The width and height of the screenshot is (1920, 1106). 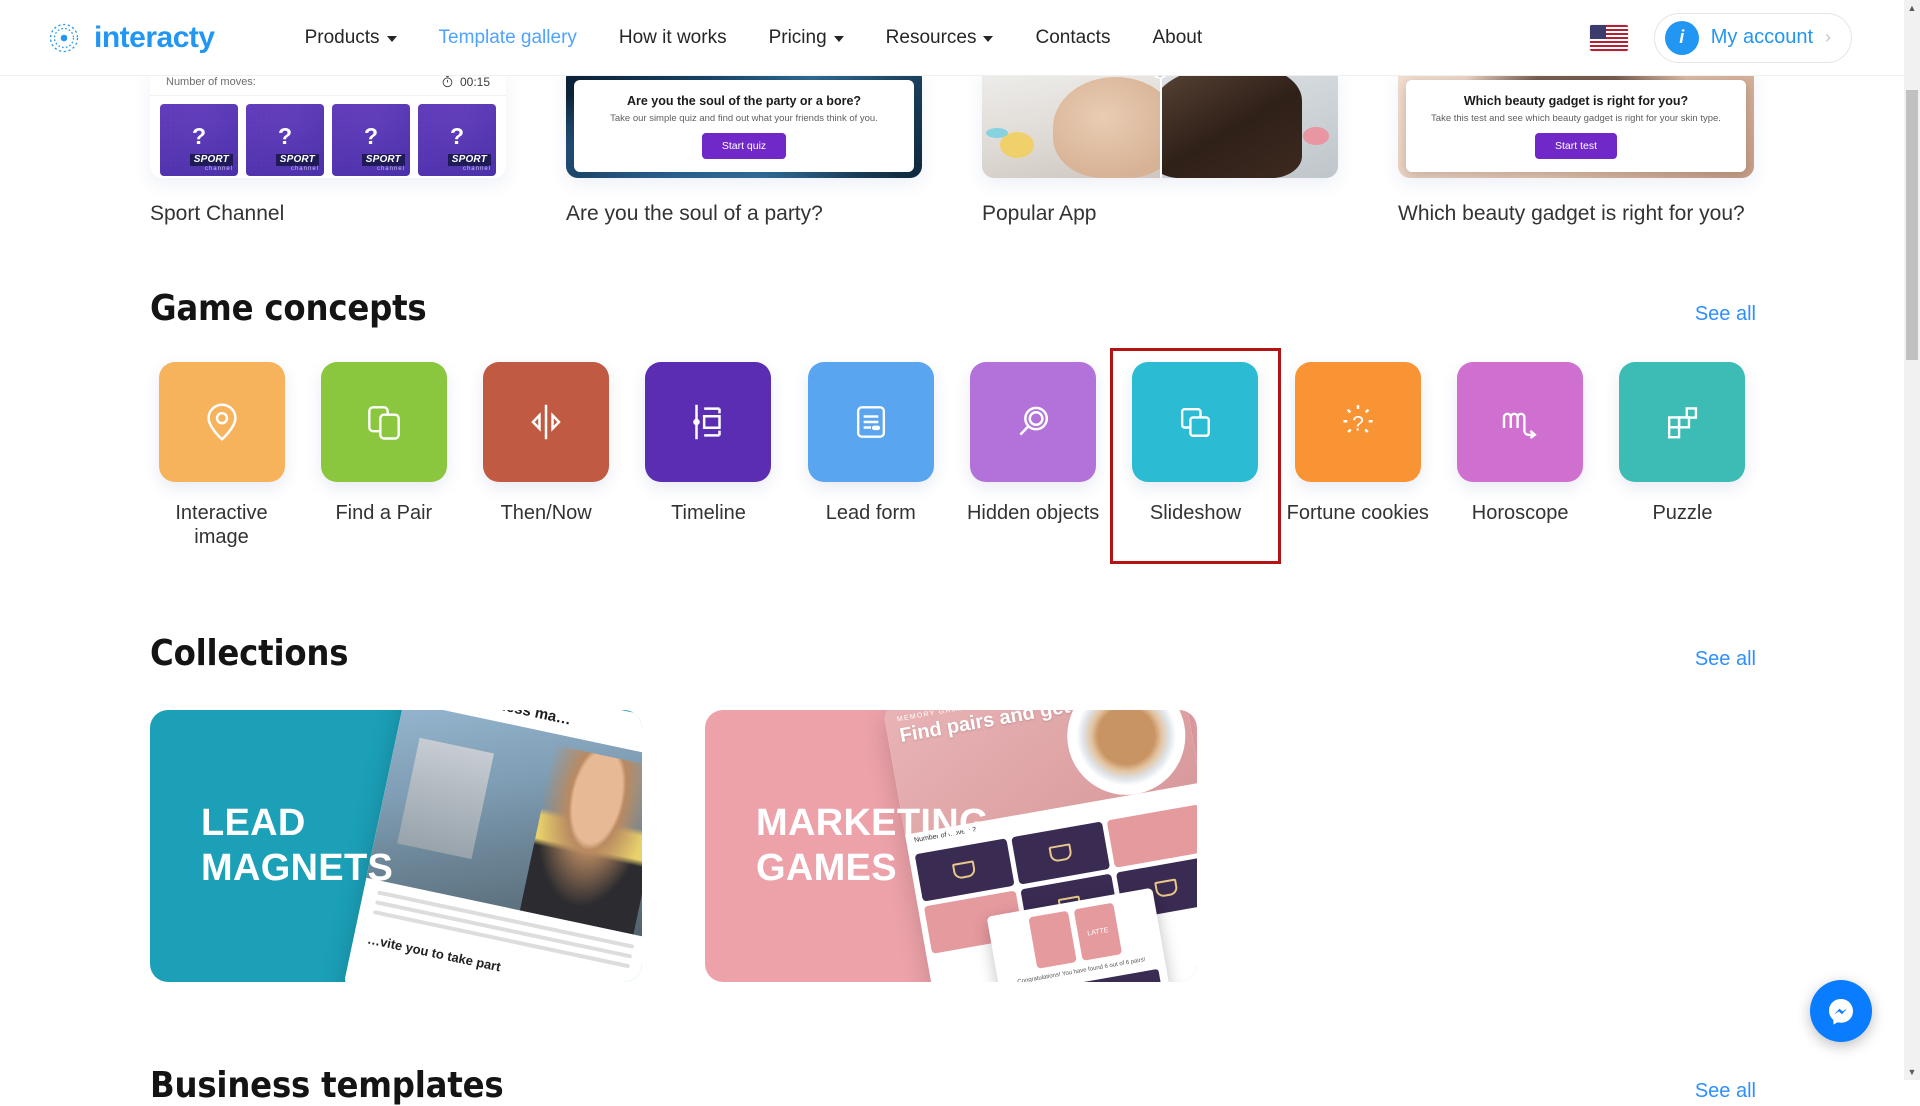 I want to click on map-pin-icon, so click(x=222, y=422).